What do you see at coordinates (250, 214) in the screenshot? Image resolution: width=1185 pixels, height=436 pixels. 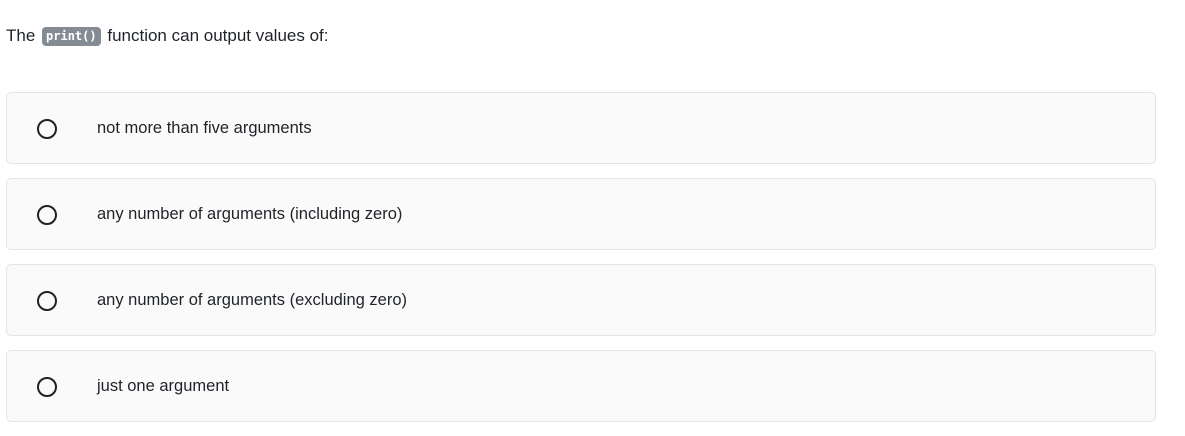 I see `option-label: any number of arguments (including zero)` at bounding box center [250, 214].